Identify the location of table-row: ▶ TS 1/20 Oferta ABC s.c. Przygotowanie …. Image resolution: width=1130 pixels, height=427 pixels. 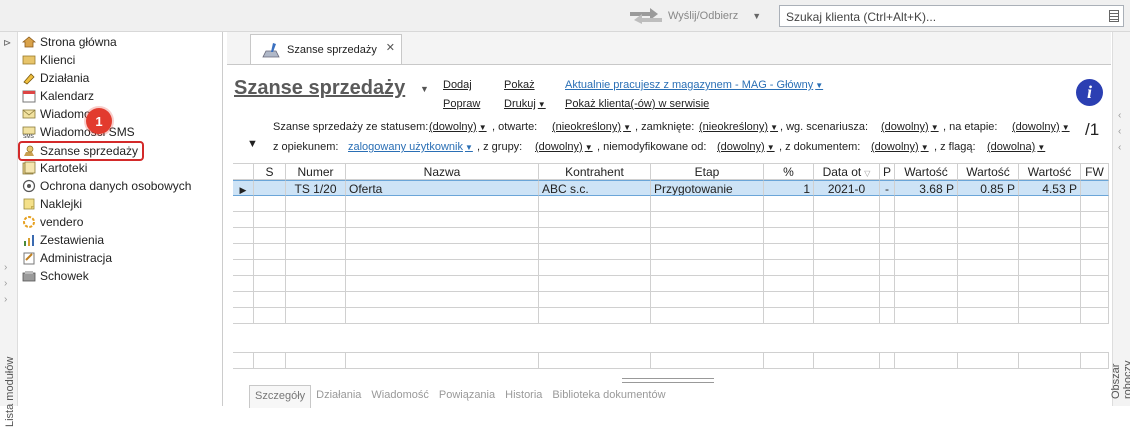
(671, 188).